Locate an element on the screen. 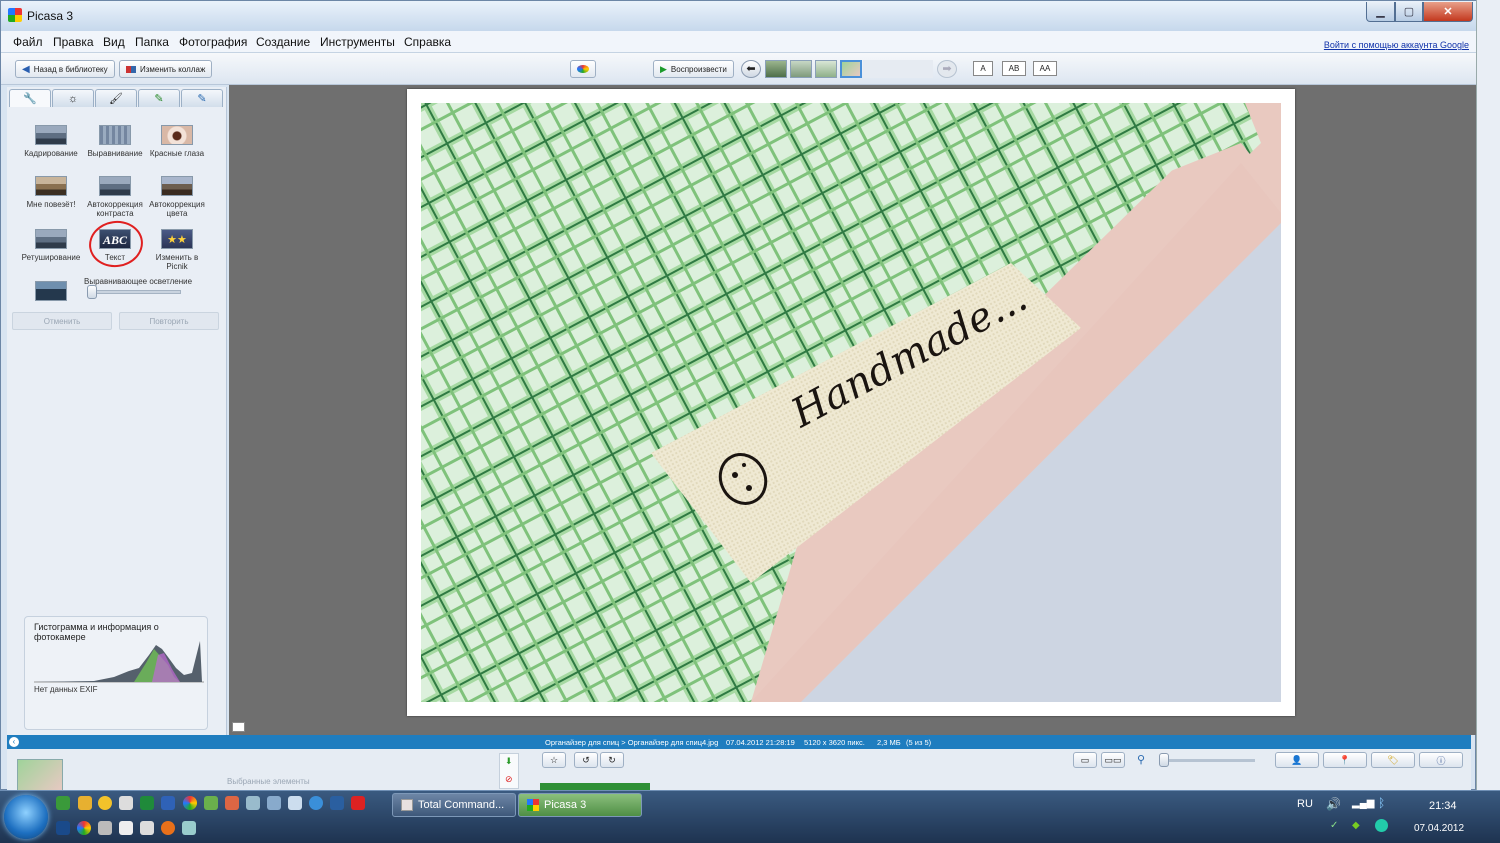 The width and height of the screenshot is (1500, 843). tool-straighten: Выравнивание is located at coordinates (115, 141).